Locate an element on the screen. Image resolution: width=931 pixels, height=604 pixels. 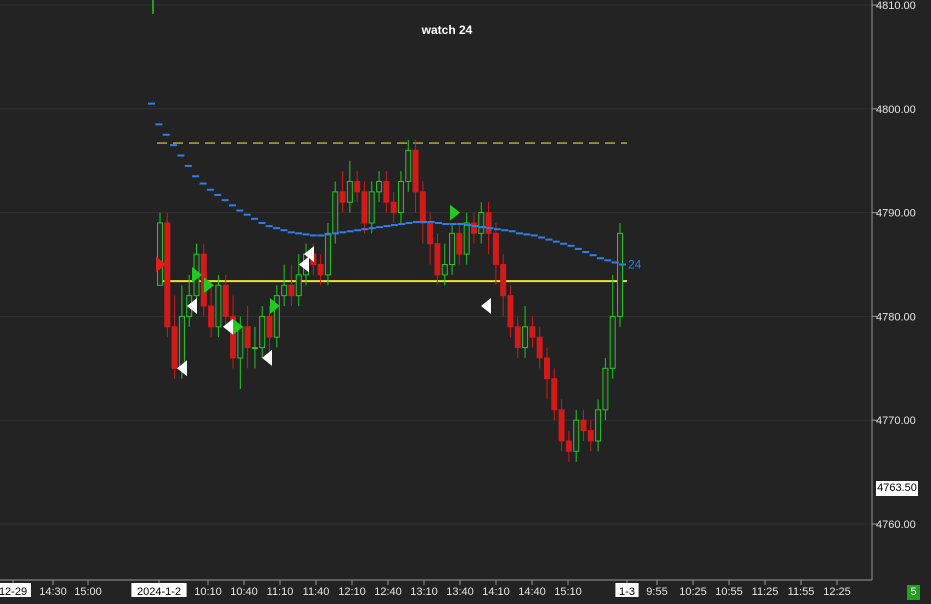
count-badge: 5 is located at coordinates (913, 592).